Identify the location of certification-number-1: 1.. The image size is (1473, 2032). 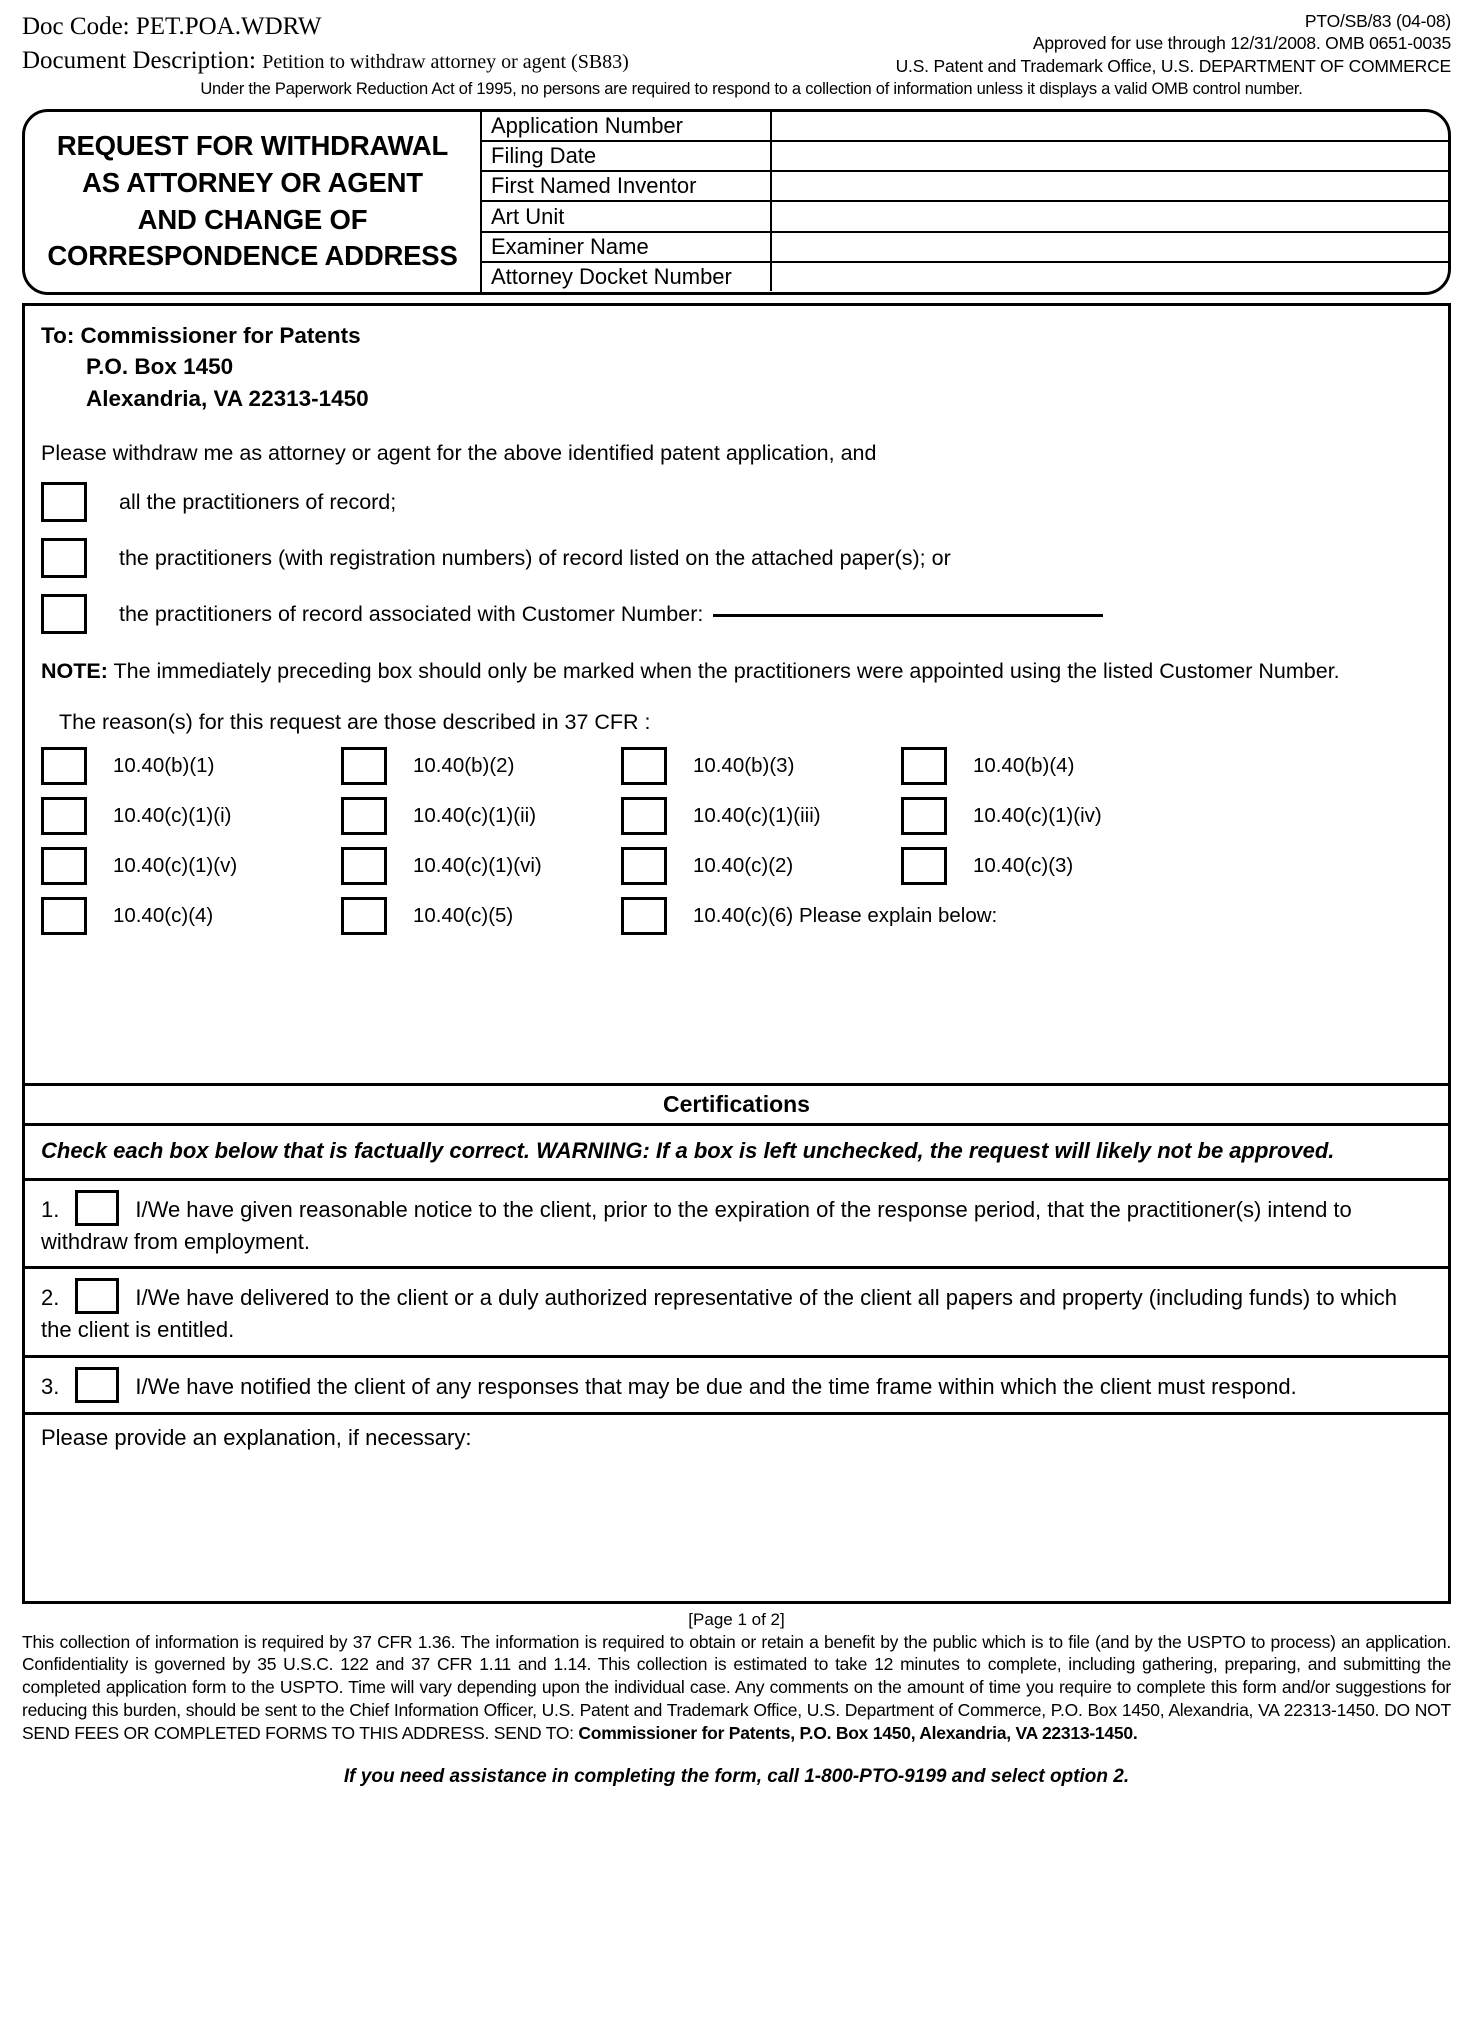
(50, 1210).